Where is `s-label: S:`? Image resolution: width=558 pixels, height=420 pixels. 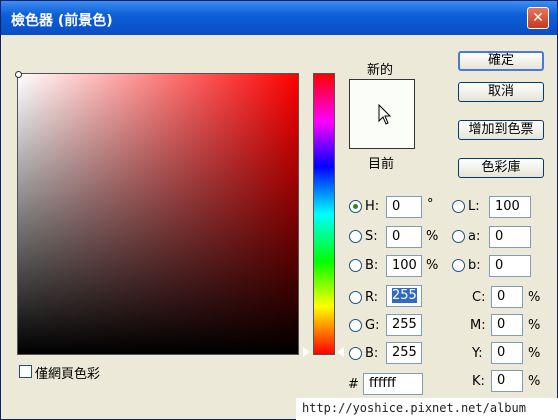
s-label: S: is located at coordinates (371, 236).